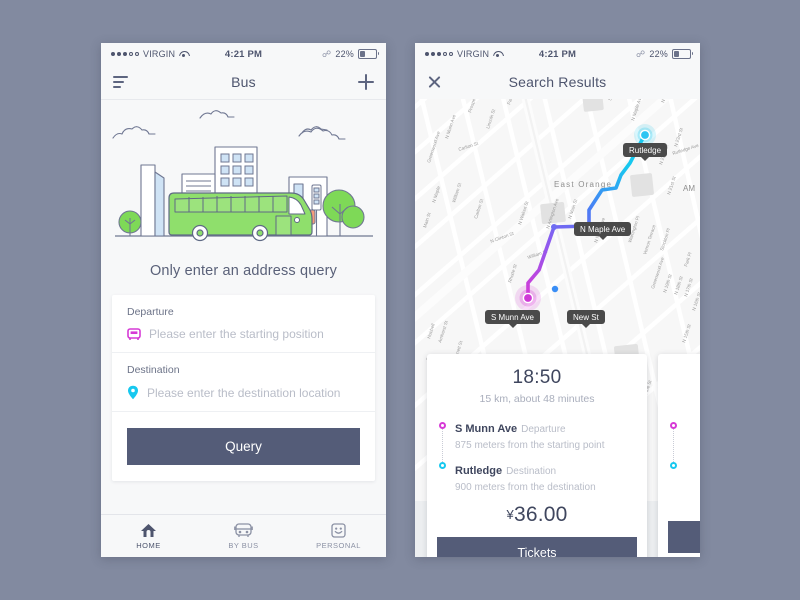 Image resolution: width=800 pixels, height=600 pixels. I want to click on navbar-right: Search Results, so click(557, 82).